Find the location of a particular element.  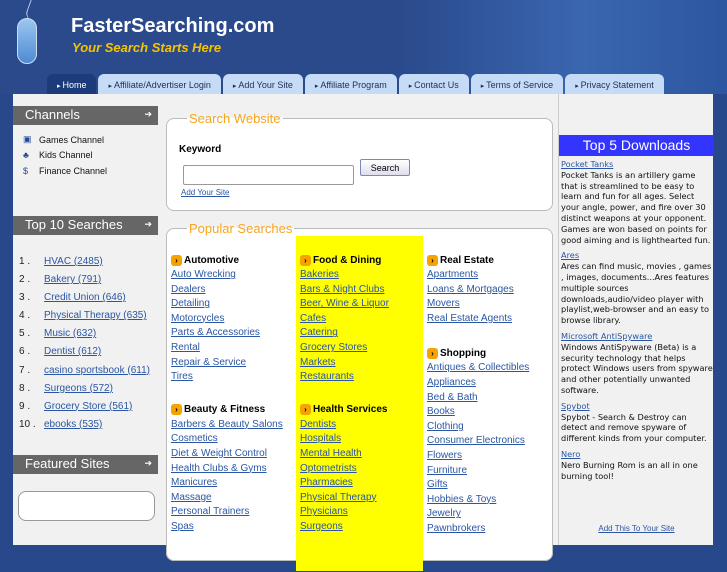

top-search-link: Bakery (791) is located at coordinates (72, 283).